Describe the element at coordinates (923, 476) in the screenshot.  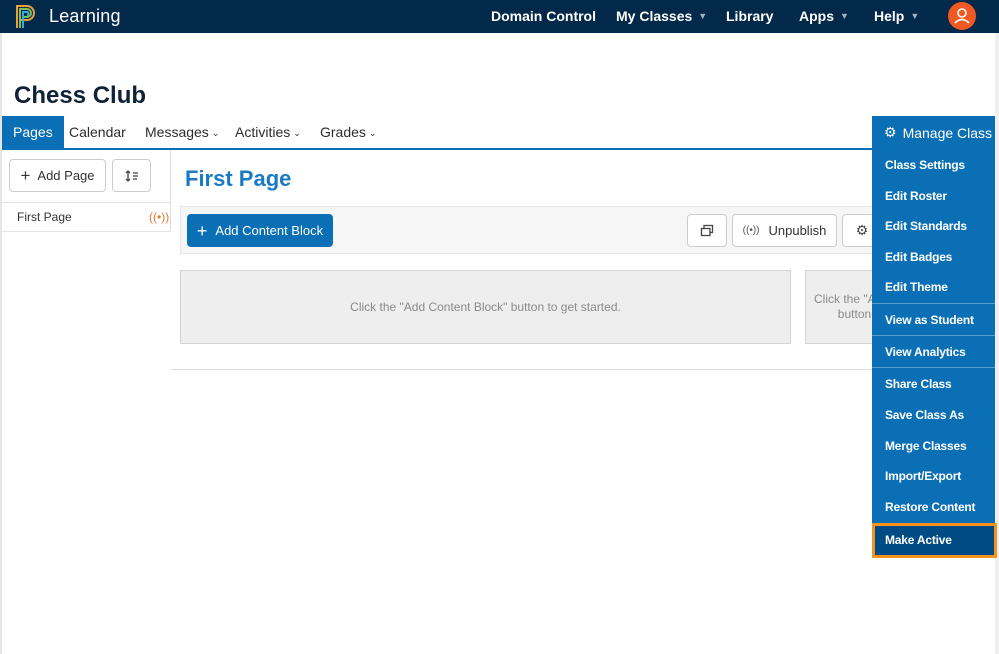
I see `menu-item-import-export: Import/Export` at that location.